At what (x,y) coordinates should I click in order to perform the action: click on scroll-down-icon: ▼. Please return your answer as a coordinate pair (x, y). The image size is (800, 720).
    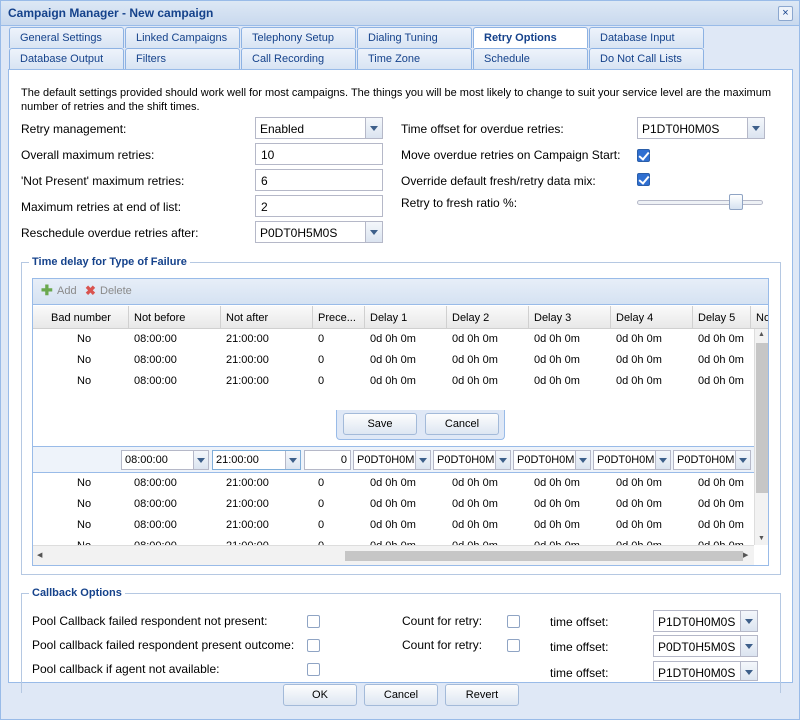
    Looking at the image, I should click on (761, 538).